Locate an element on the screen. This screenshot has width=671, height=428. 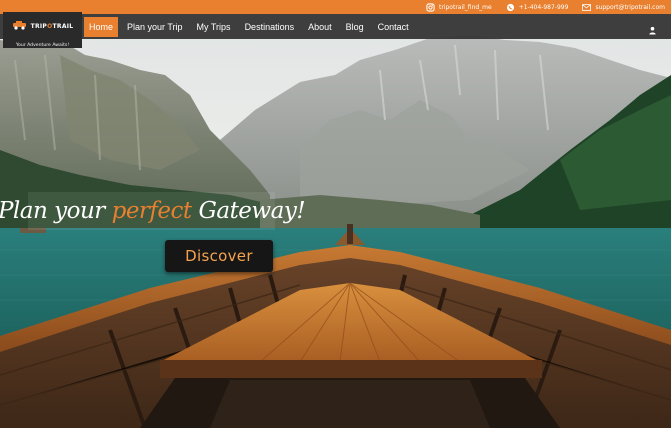
instagram-handle: tripotrail_find_me is located at coordinates (465, 7).